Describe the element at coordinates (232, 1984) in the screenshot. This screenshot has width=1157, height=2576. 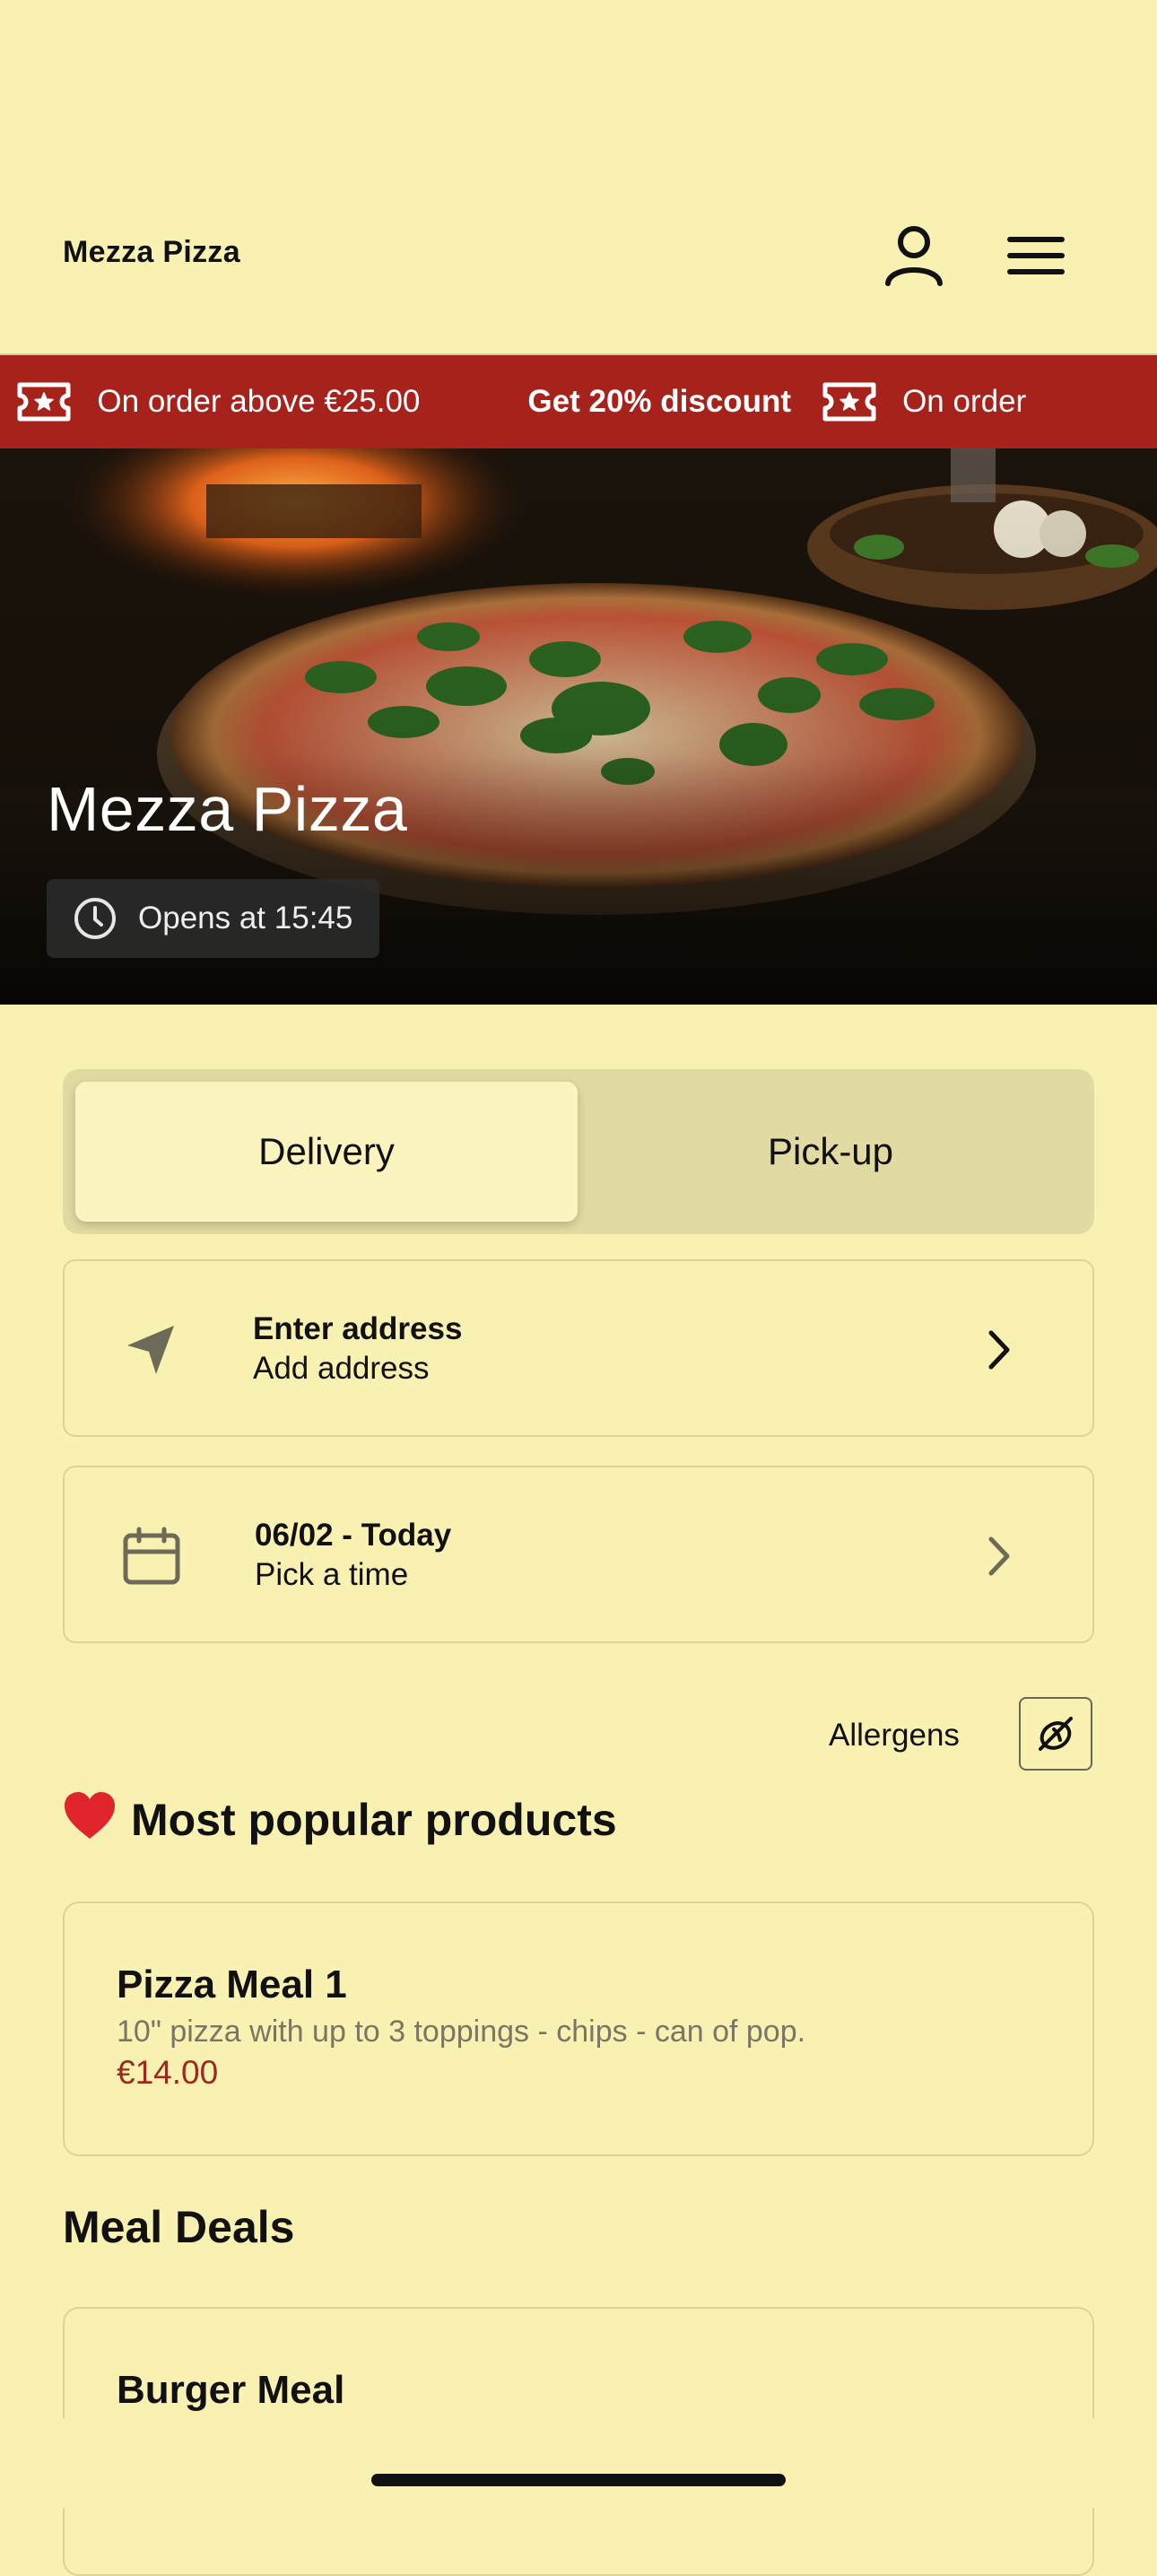
I see `product-name: Pizza Meal 1` at that location.